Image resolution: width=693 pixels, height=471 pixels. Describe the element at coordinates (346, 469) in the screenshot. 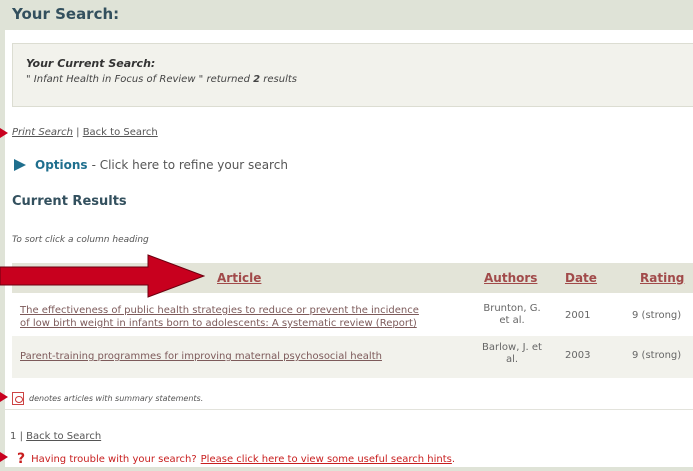

I see `bottom-frame` at that location.